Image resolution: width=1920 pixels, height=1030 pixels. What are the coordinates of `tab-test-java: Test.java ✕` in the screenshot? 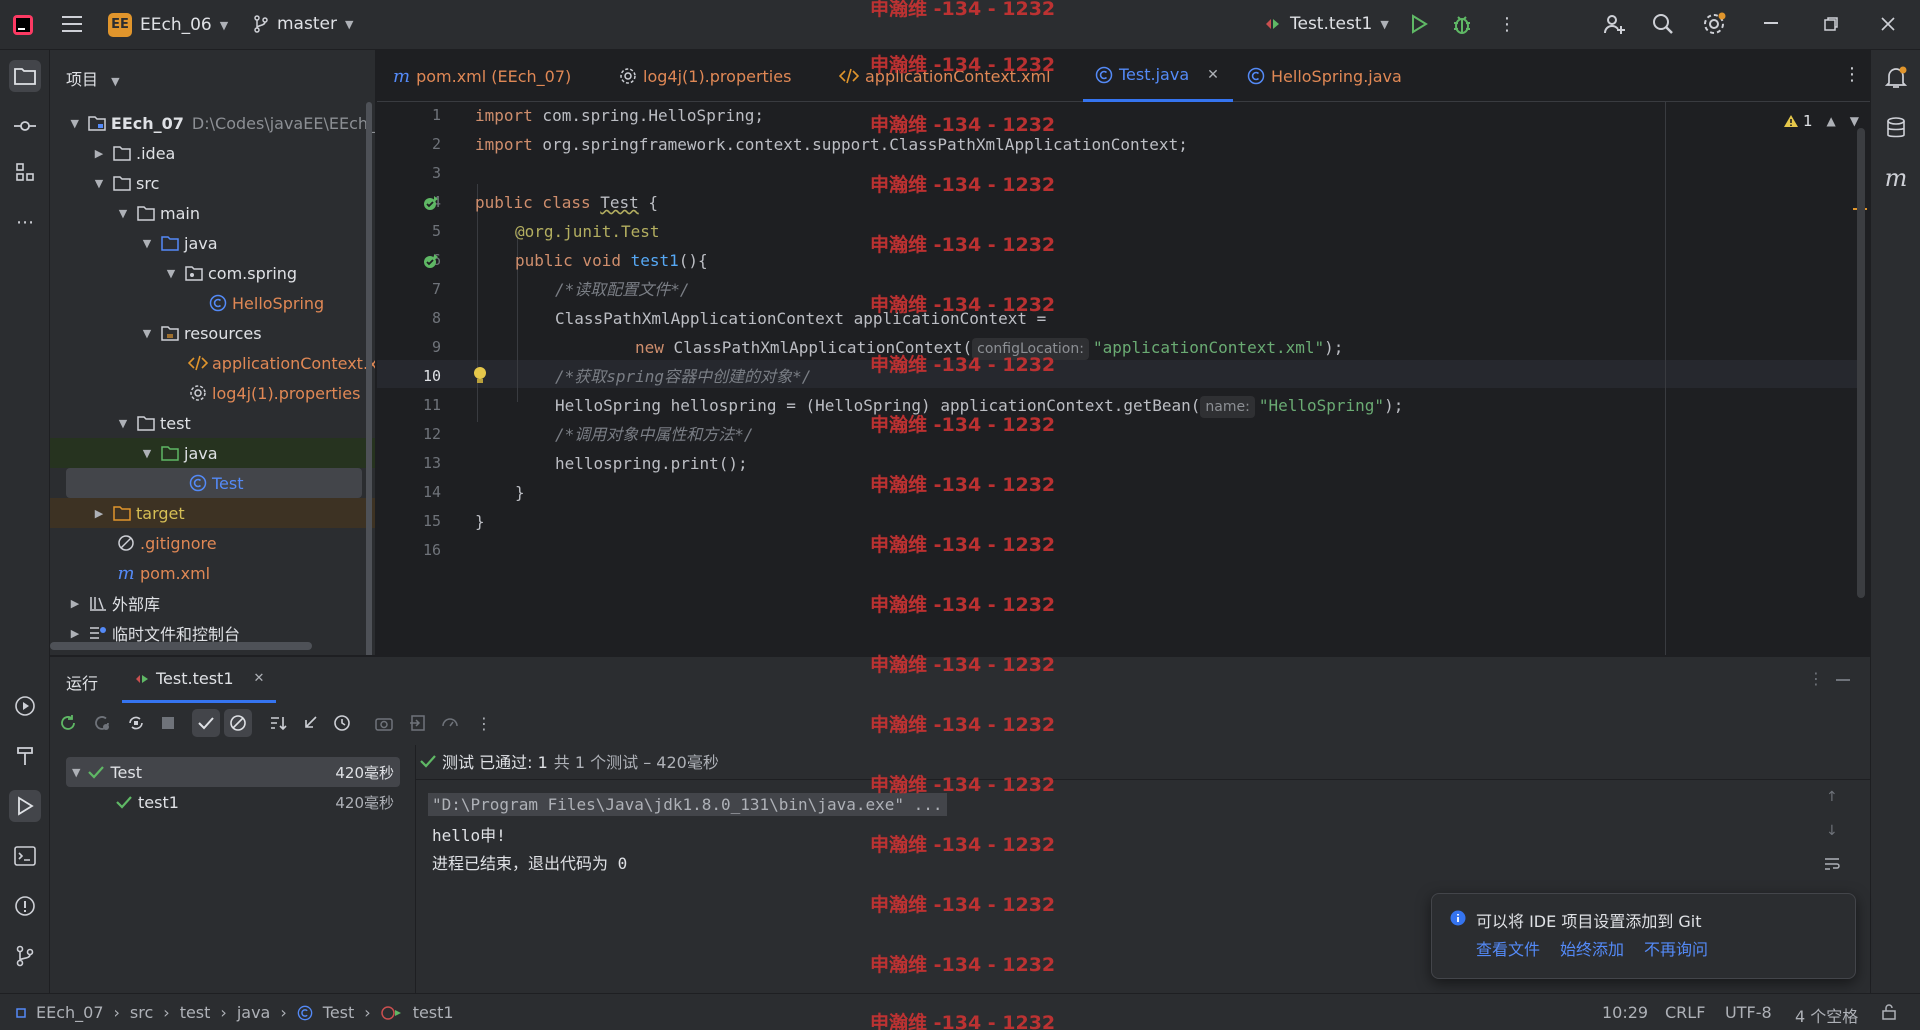 It's located at (1158, 76).